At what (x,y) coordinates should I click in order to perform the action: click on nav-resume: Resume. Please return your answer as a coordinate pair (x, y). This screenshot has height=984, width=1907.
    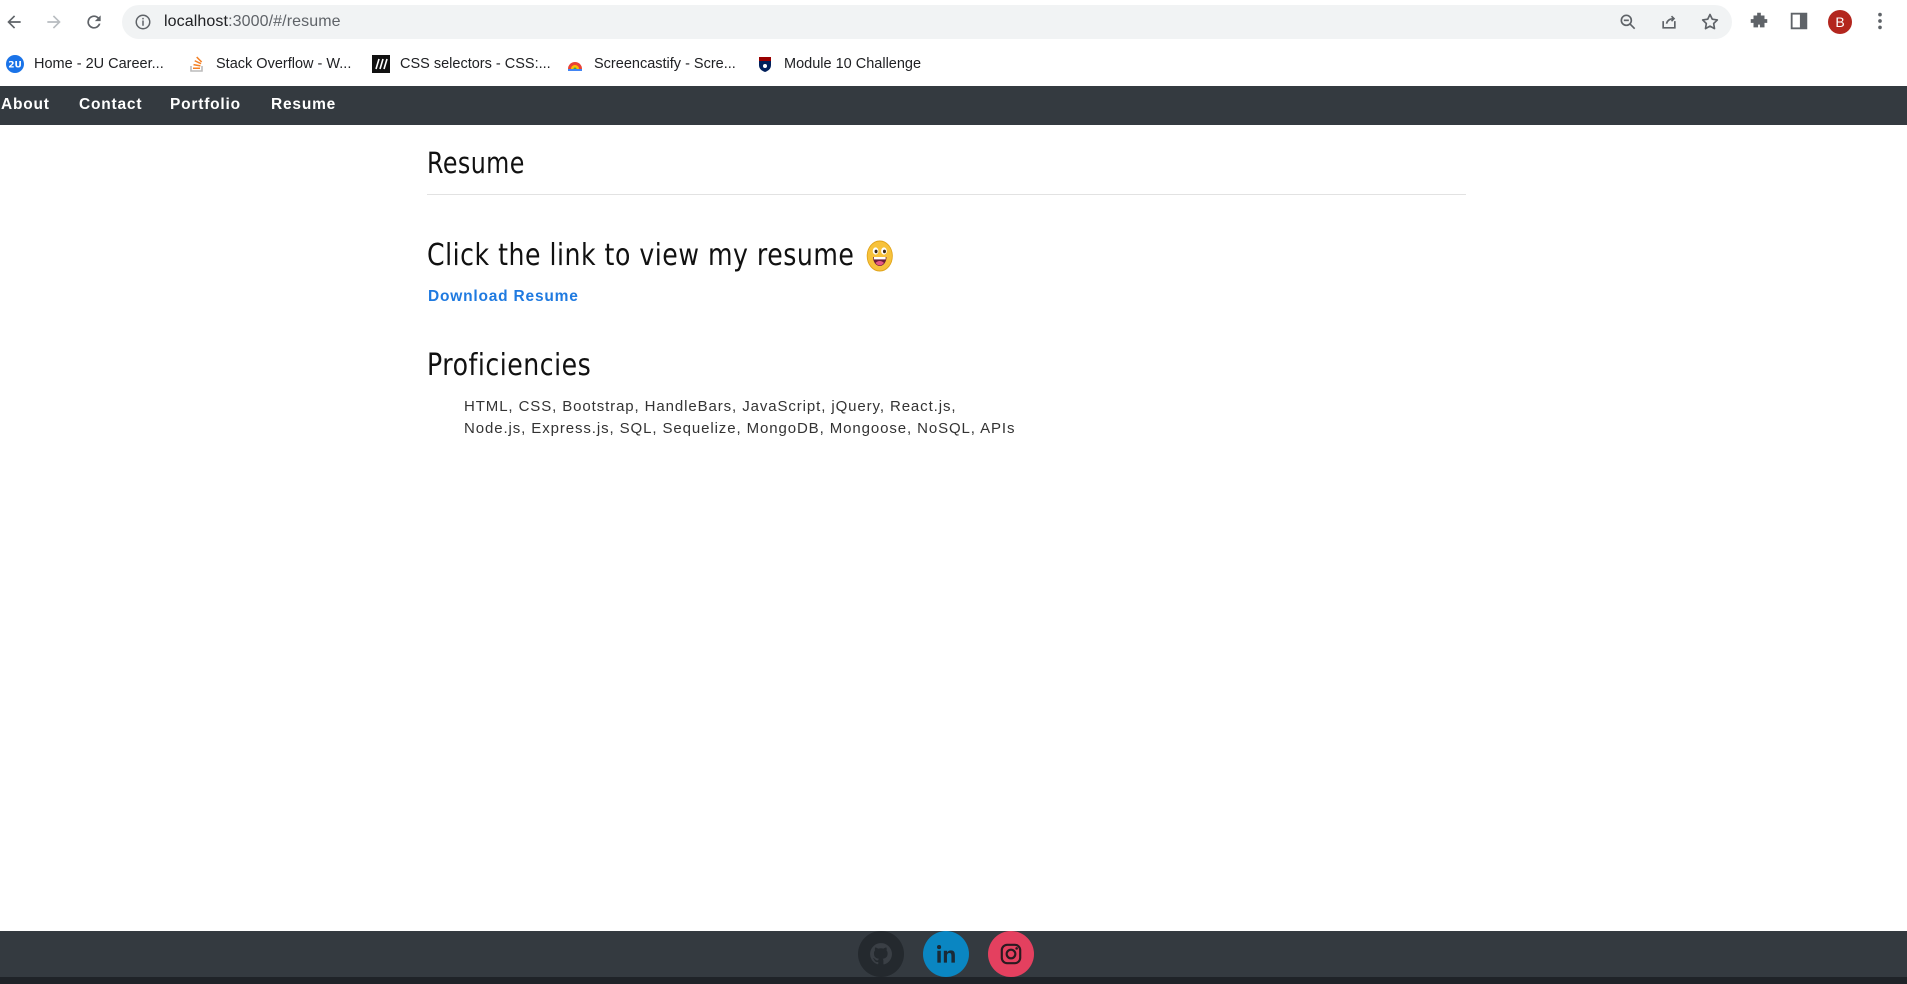
    Looking at the image, I should click on (303, 105).